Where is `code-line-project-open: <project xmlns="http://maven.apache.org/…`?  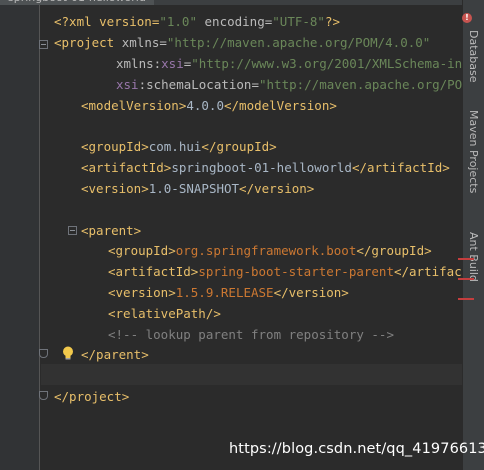
code-line-project-open: <project xmlns="http://maven.apache.org/… is located at coordinates (242, 42).